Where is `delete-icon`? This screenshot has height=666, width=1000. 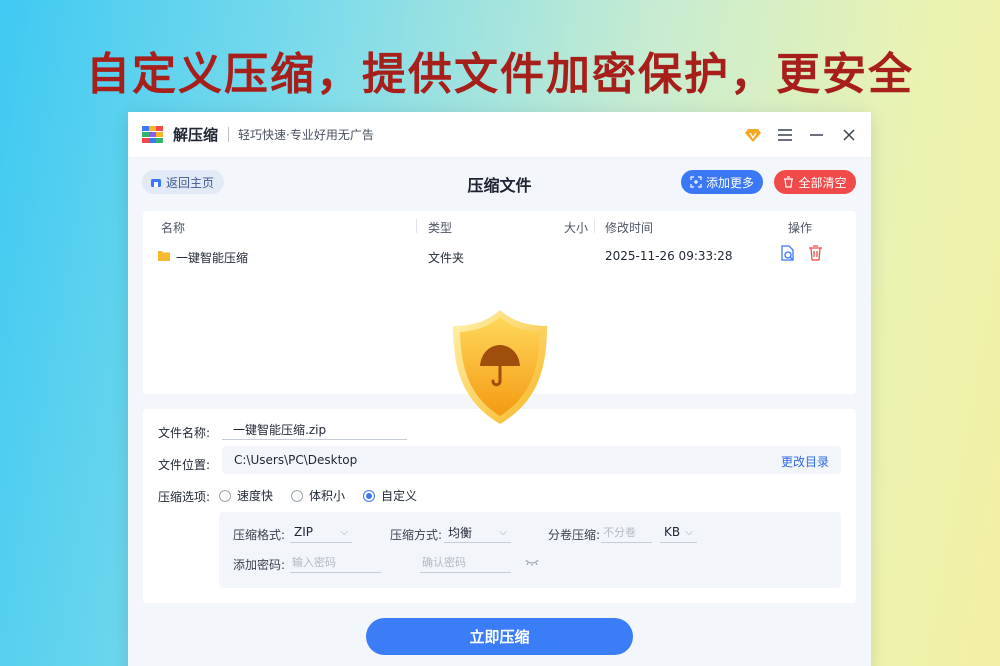 delete-icon is located at coordinates (815, 253).